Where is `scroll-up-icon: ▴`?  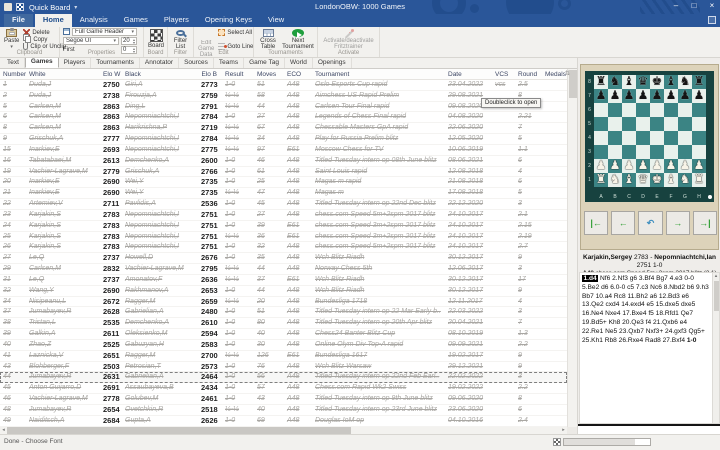 scroll-up-icon: ▴ is located at coordinates (716, 276).